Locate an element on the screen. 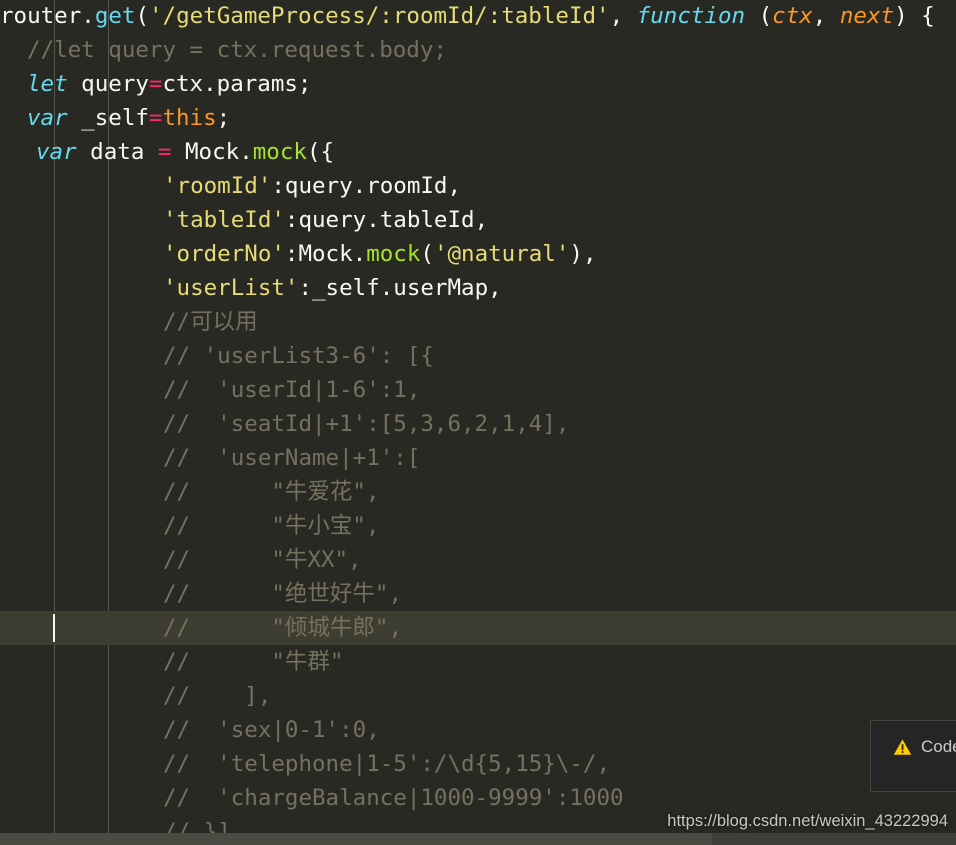 This screenshot has width=956, height=845. line-comment-chargebalance: // 'chargeBalance|1000-9999':1000 is located at coordinates (478, 798).